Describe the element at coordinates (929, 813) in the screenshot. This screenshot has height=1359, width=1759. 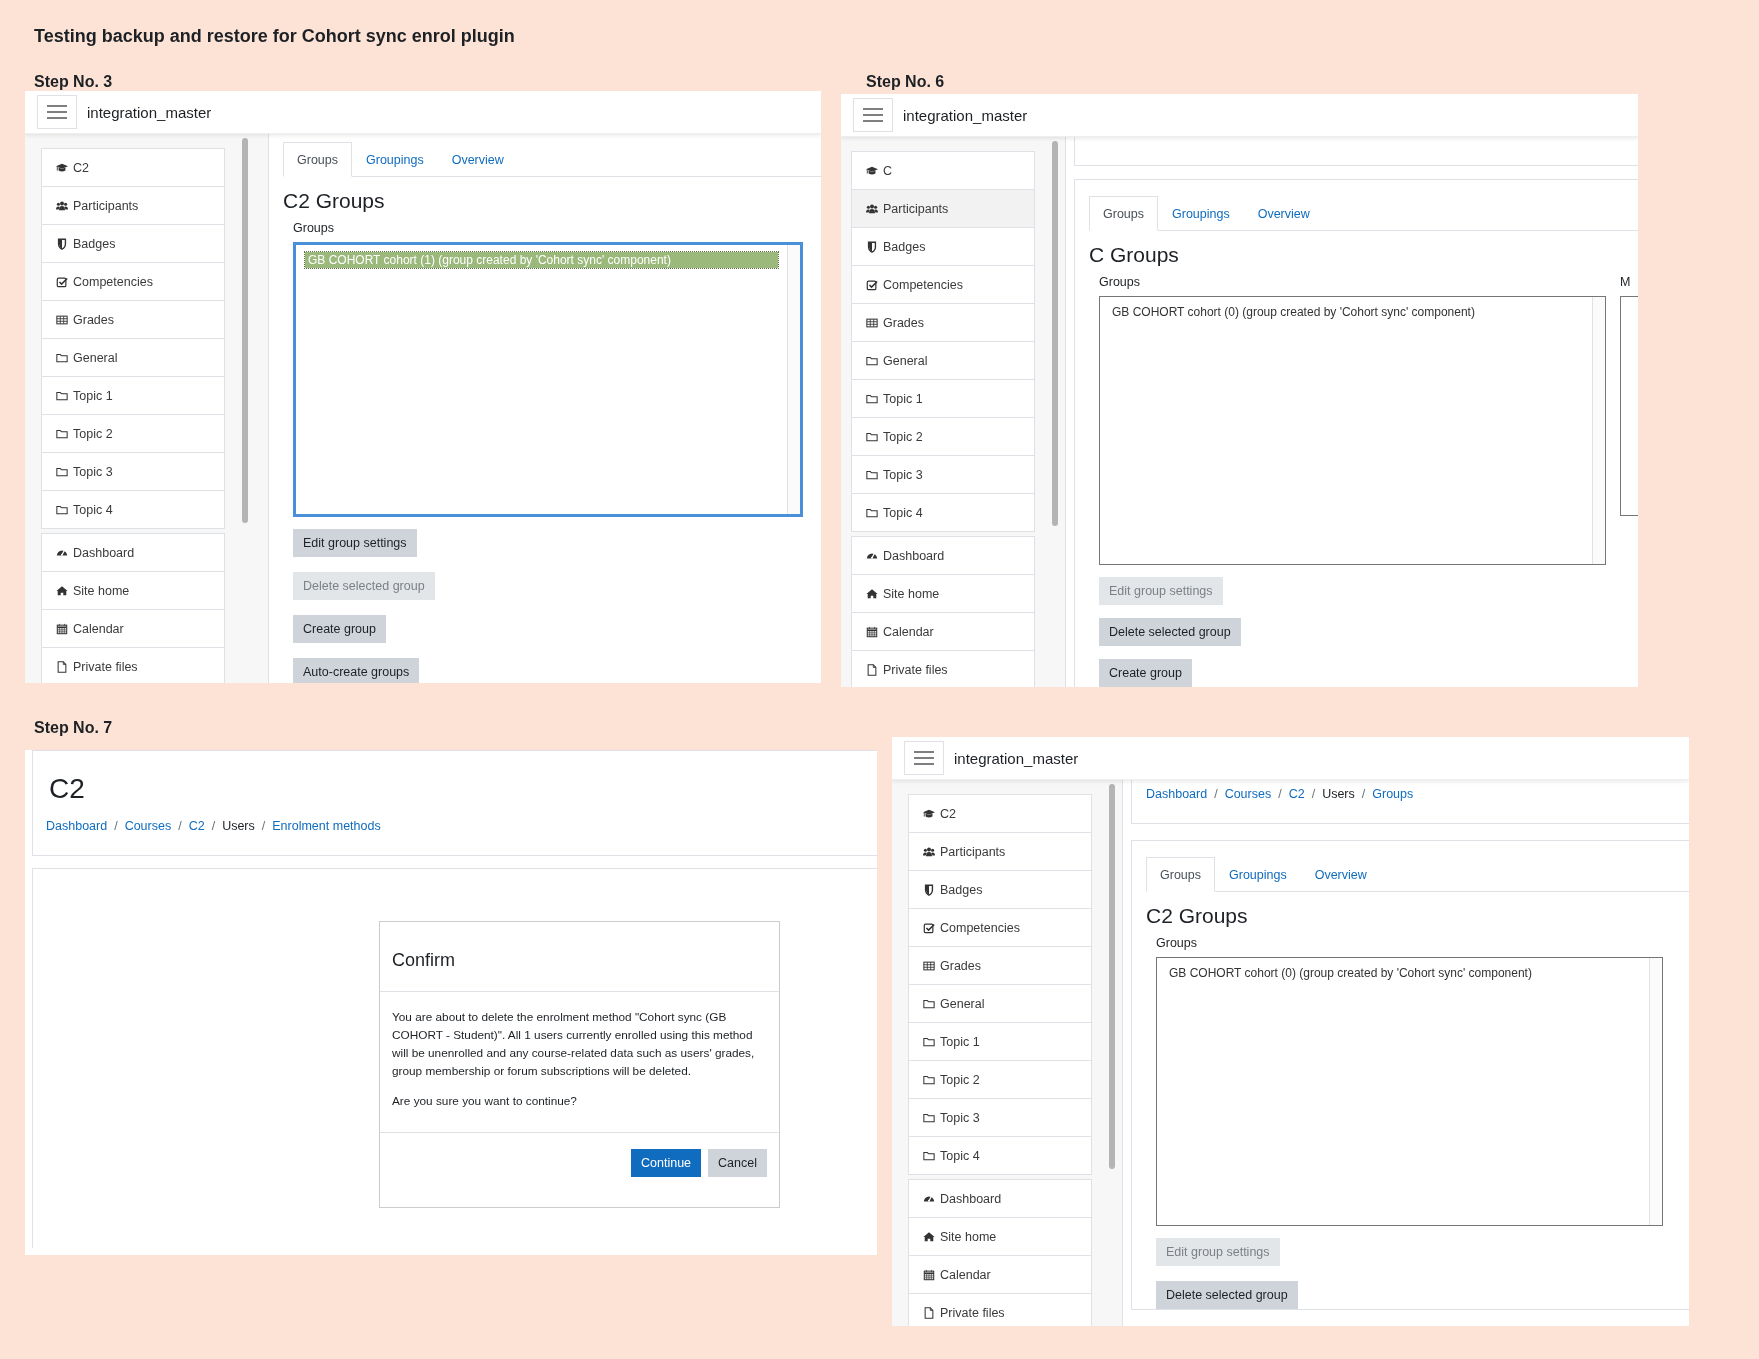
I see `graduation-cap-icon` at that location.